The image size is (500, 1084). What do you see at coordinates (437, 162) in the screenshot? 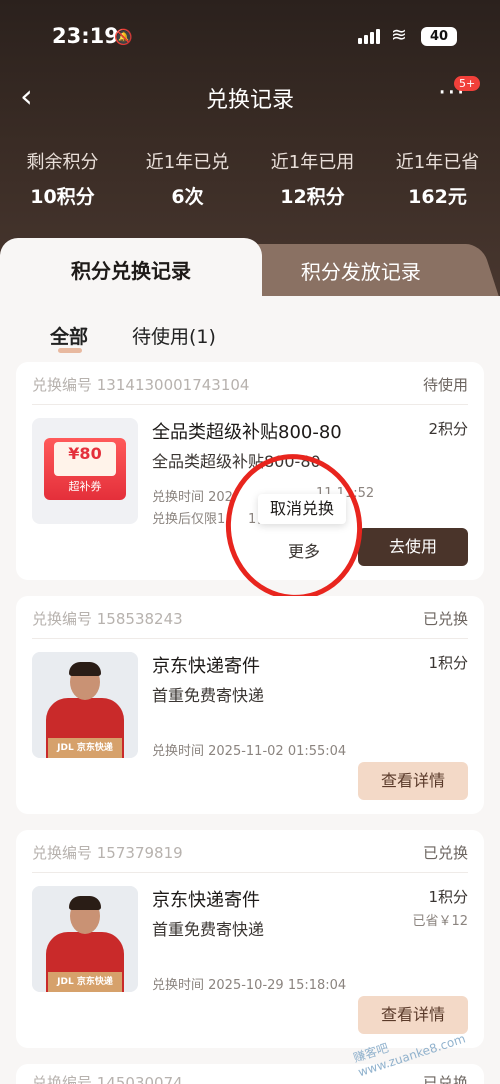
I see `stat-label: 近1年已省` at bounding box center [437, 162].